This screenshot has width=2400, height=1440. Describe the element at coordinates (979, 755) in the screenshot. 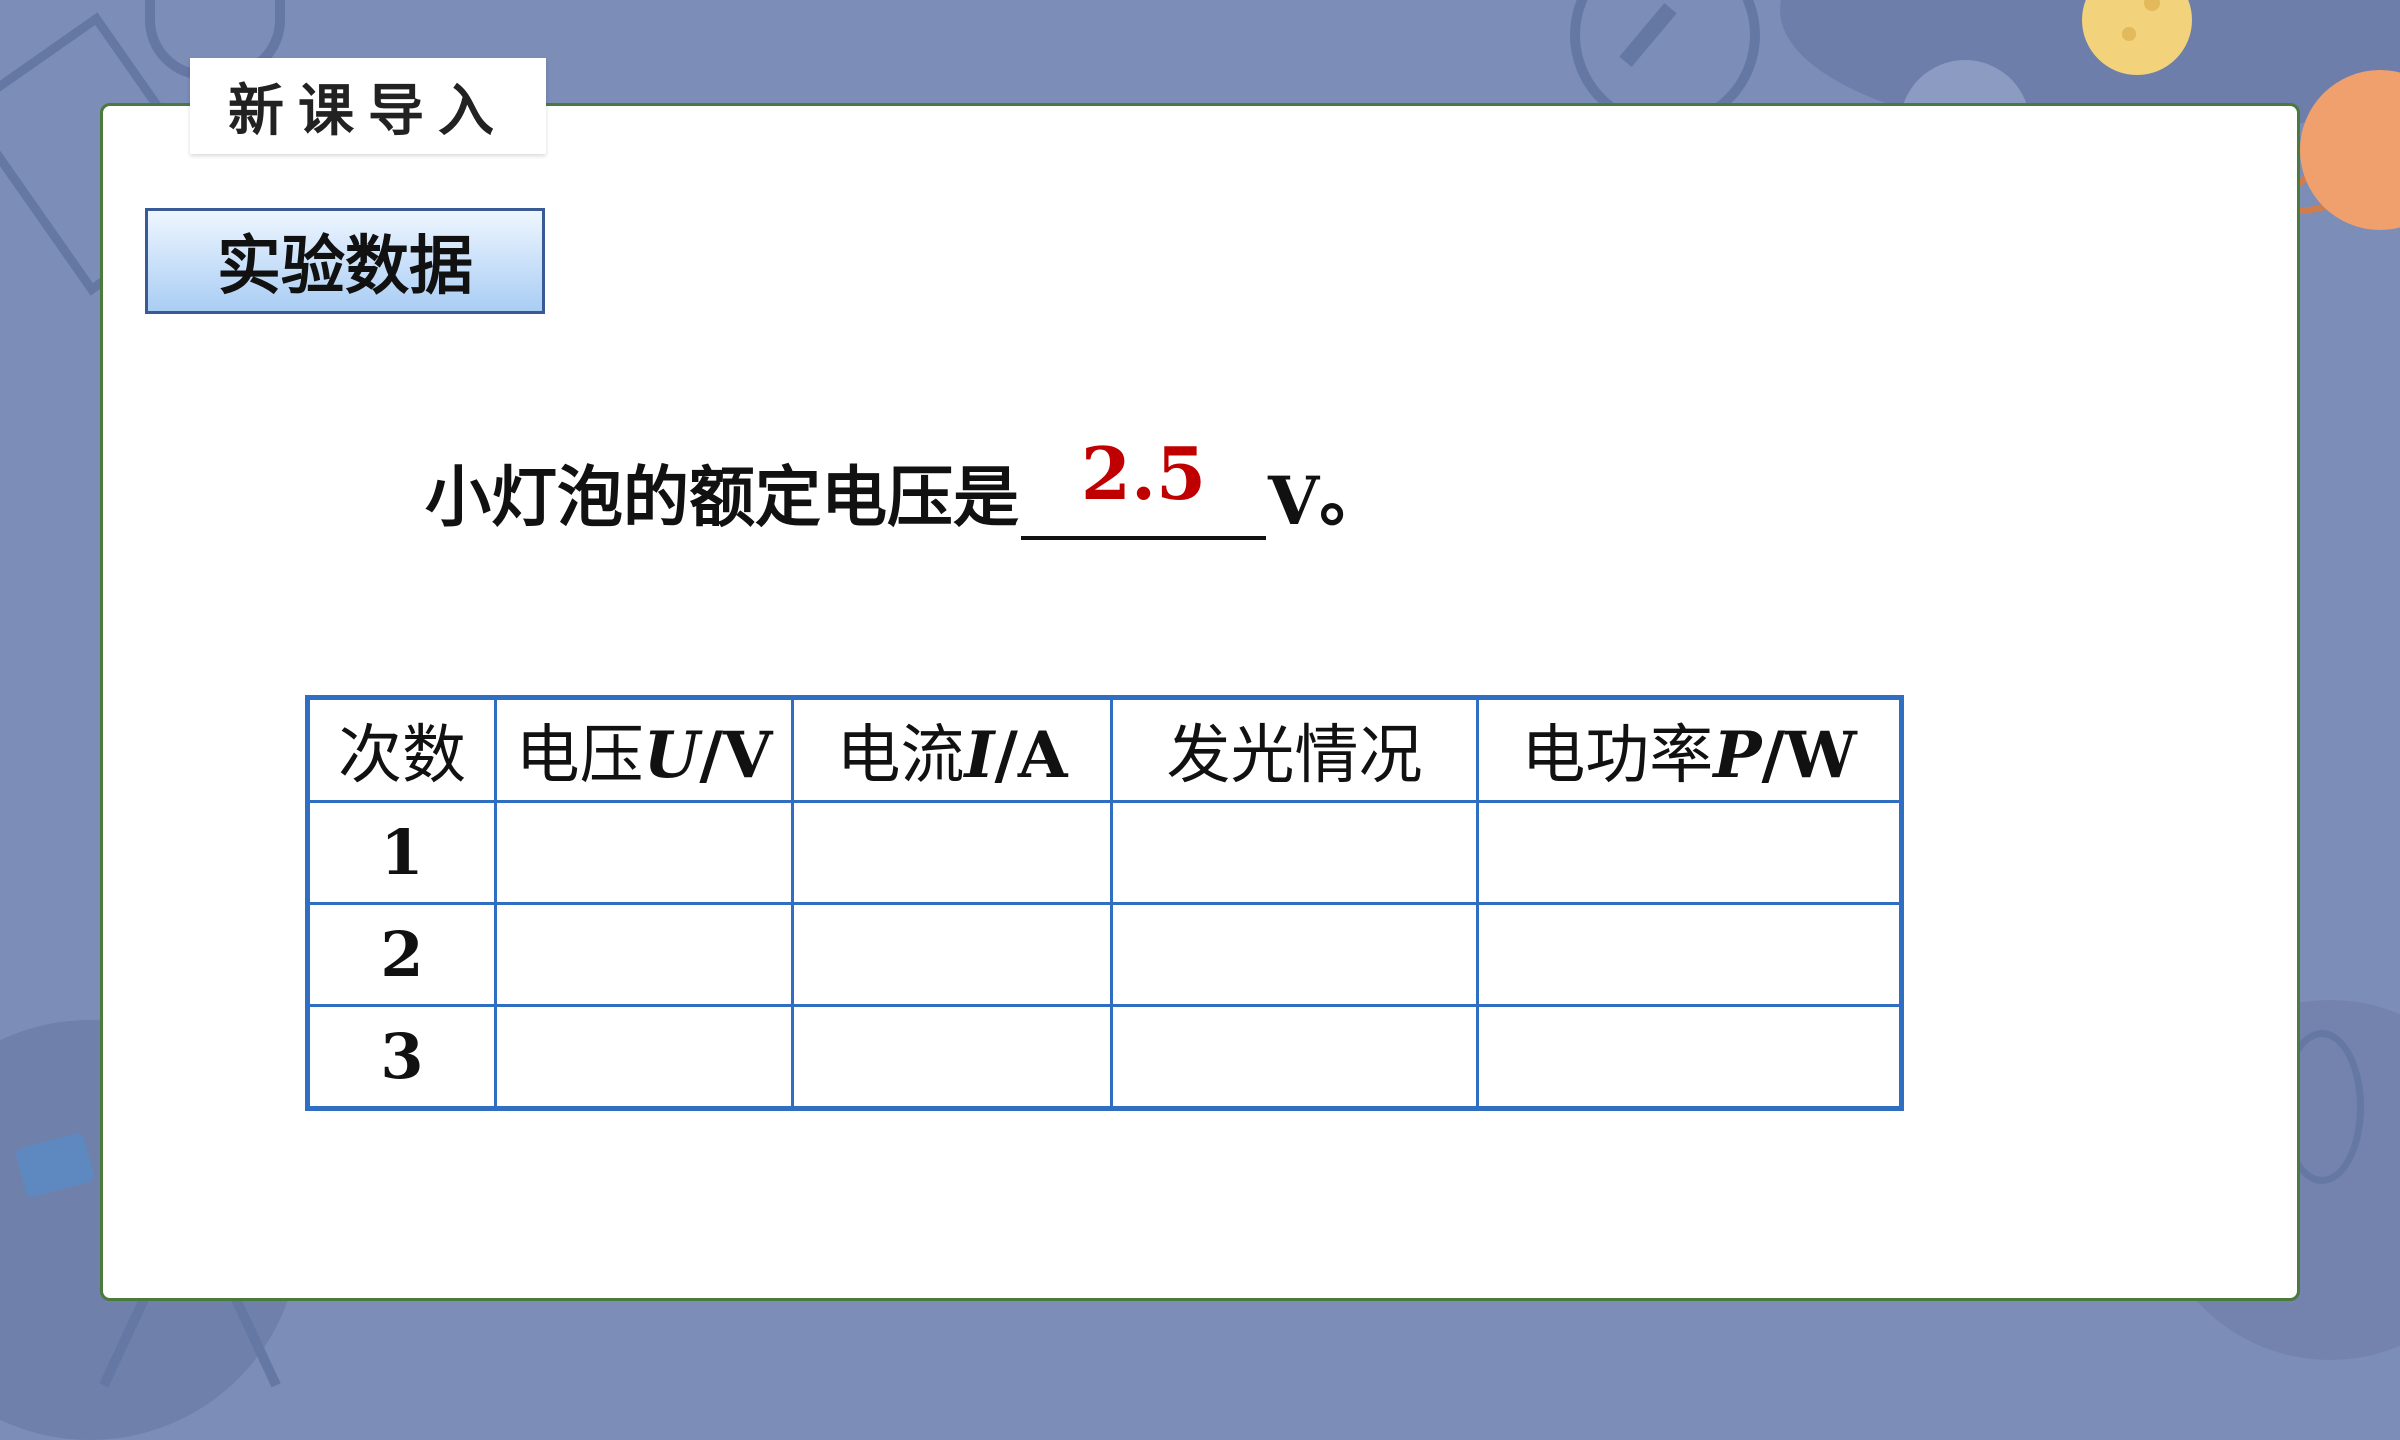

I see `header-current-symbol: I` at that location.